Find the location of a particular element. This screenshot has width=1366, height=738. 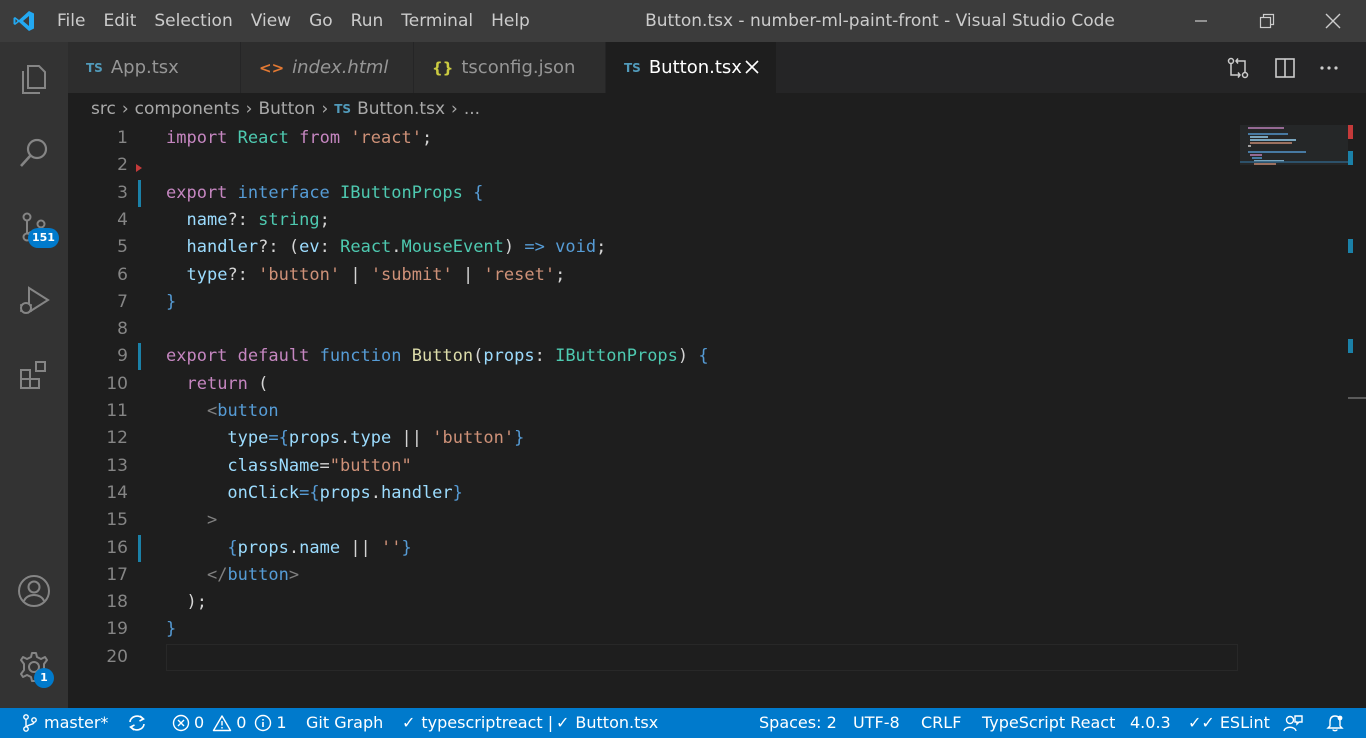

close-icon is located at coordinates (752, 67).